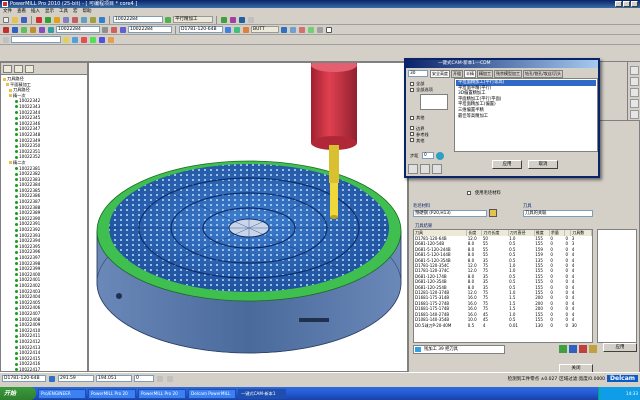  I want to click on task-one-click-cam: 一键式CAM-新本1, so click(262, 393).